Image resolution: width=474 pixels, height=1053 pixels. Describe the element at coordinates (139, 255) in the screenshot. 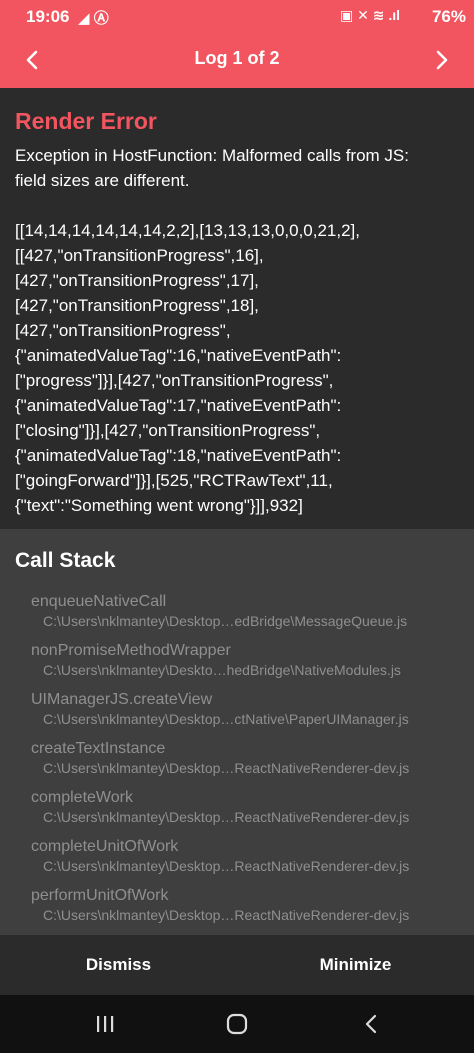

I see `error-message-line: [[427,"onTransitionProgress",16],` at that location.